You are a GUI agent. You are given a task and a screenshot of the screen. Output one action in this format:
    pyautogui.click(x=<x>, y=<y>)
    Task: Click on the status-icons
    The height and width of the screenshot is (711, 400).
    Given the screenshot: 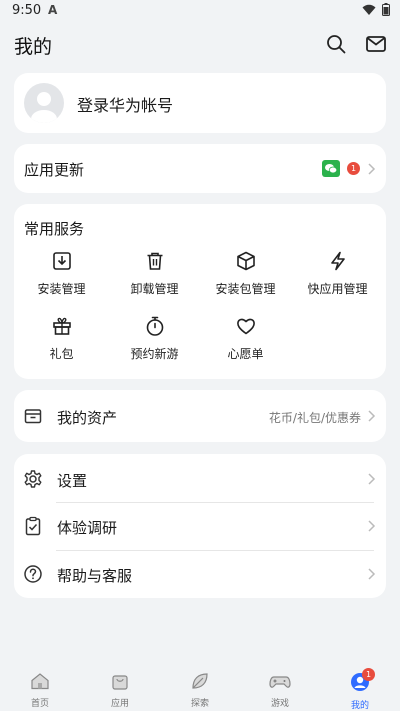 What is the action you would take?
    pyautogui.click(x=376, y=9)
    